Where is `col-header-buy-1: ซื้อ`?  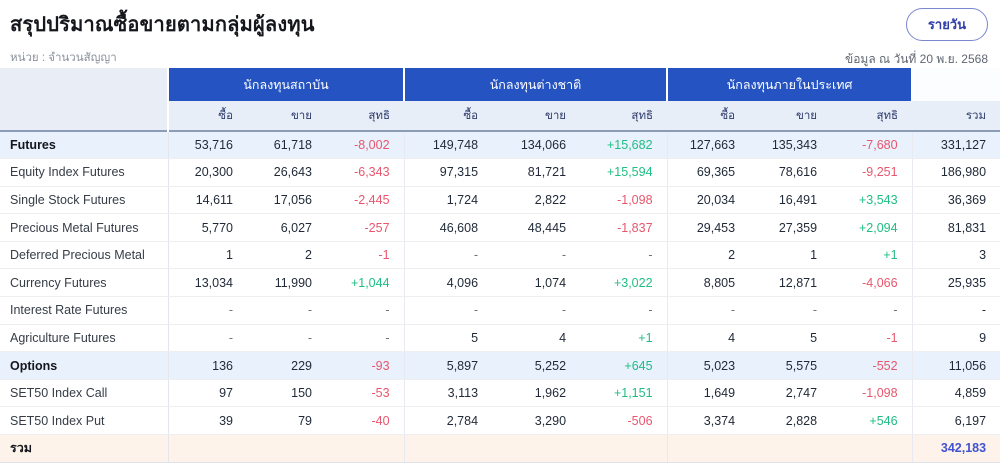 col-header-buy-1: ซื้อ is located at coordinates (207, 116).